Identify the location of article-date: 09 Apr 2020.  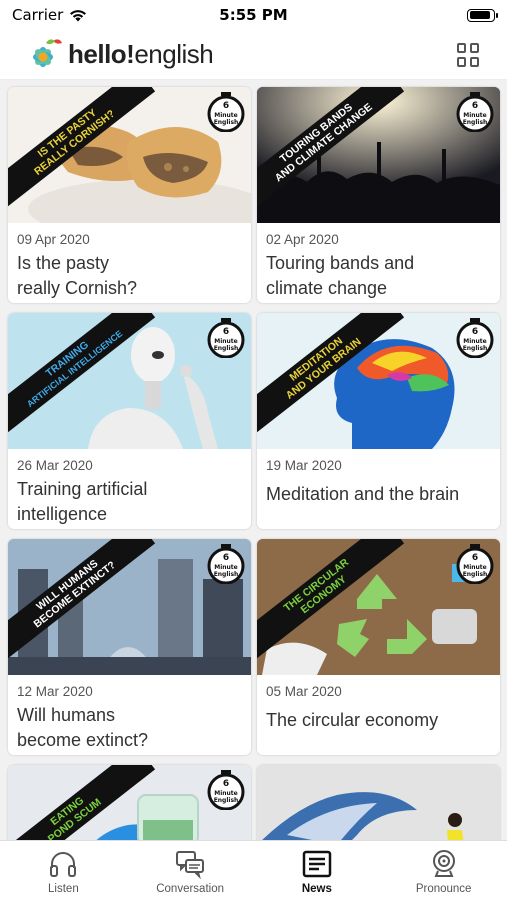
(53, 239).